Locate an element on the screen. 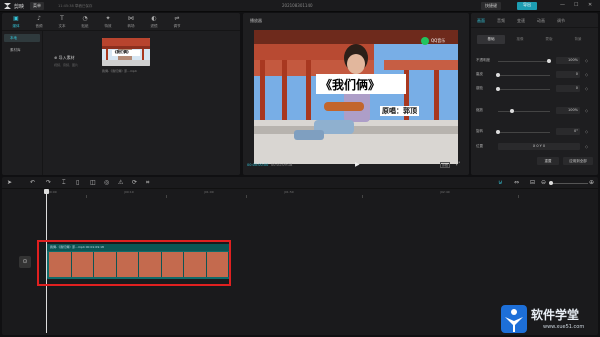  player-title: 播放器 is located at coordinates (256, 20).